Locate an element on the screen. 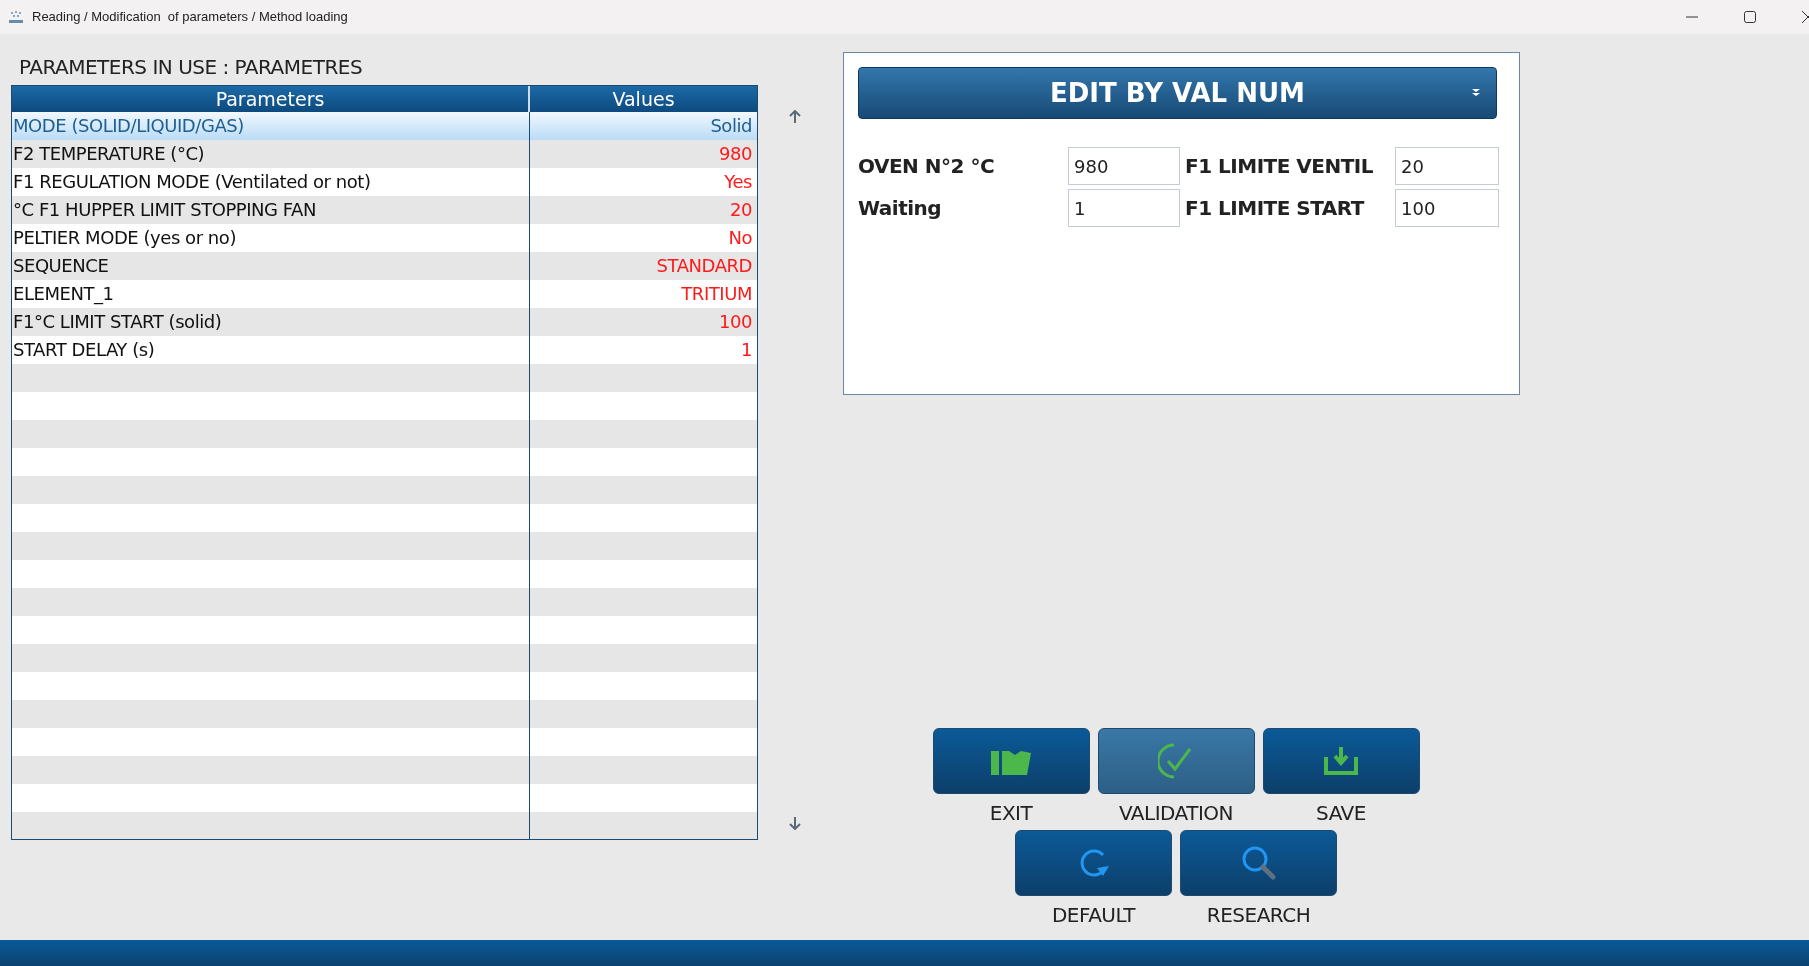 The width and height of the screenshot is (1809, 966). value-cell-text: 980 is located at coordinates (735, 154).